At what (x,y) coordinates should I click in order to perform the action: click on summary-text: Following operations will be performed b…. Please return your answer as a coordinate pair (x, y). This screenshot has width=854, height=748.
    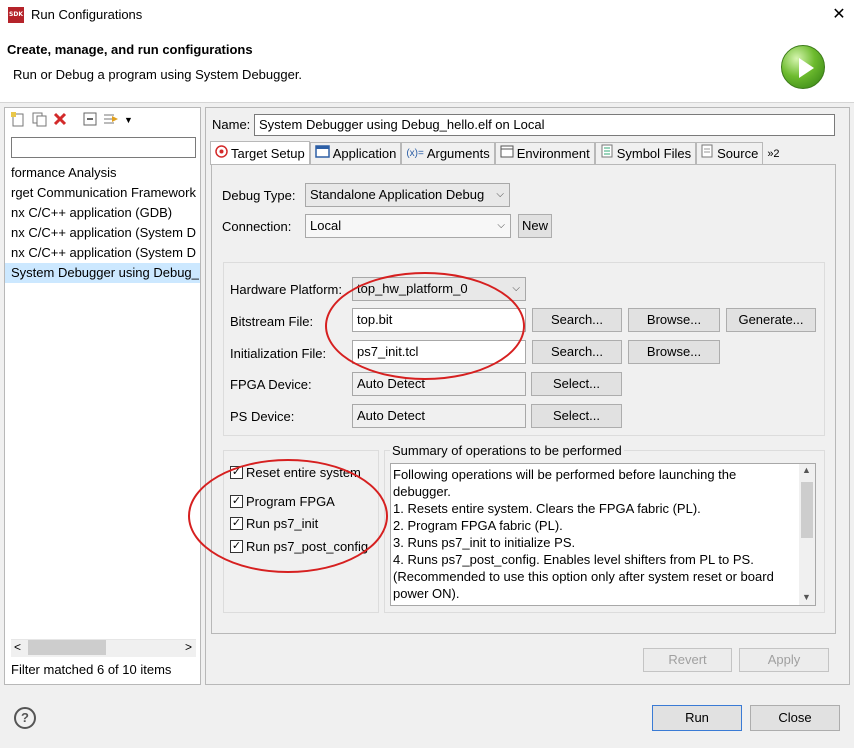
    Looking at the image, I should click on (596, 534).